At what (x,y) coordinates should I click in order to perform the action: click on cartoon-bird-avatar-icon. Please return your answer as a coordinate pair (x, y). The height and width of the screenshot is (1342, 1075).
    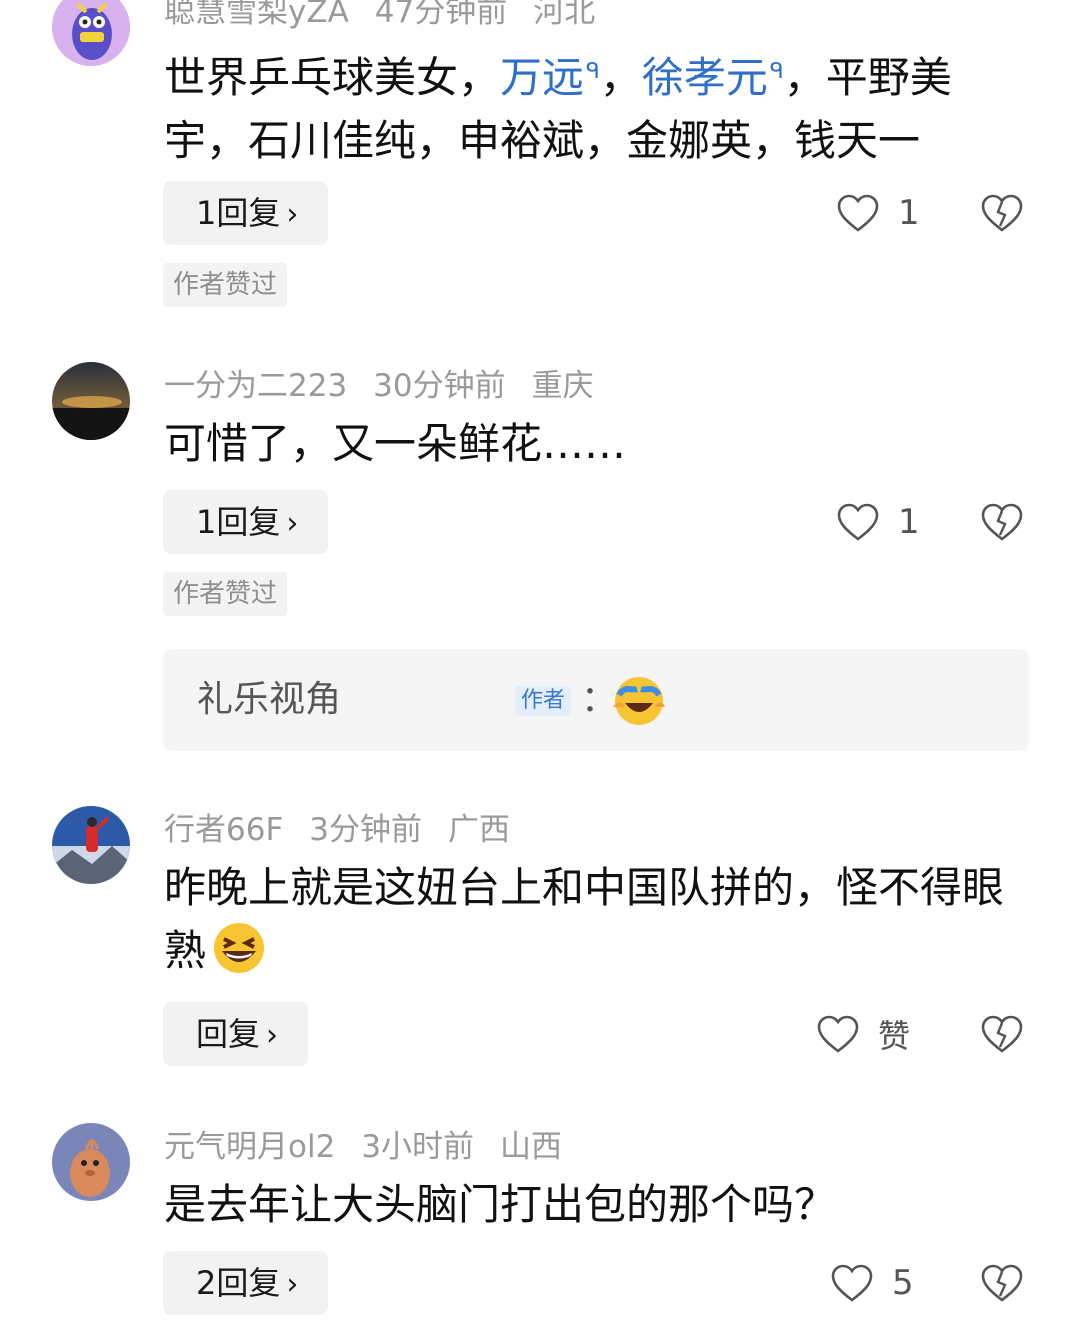
    Looking at the image, I should click on (91, 1162).